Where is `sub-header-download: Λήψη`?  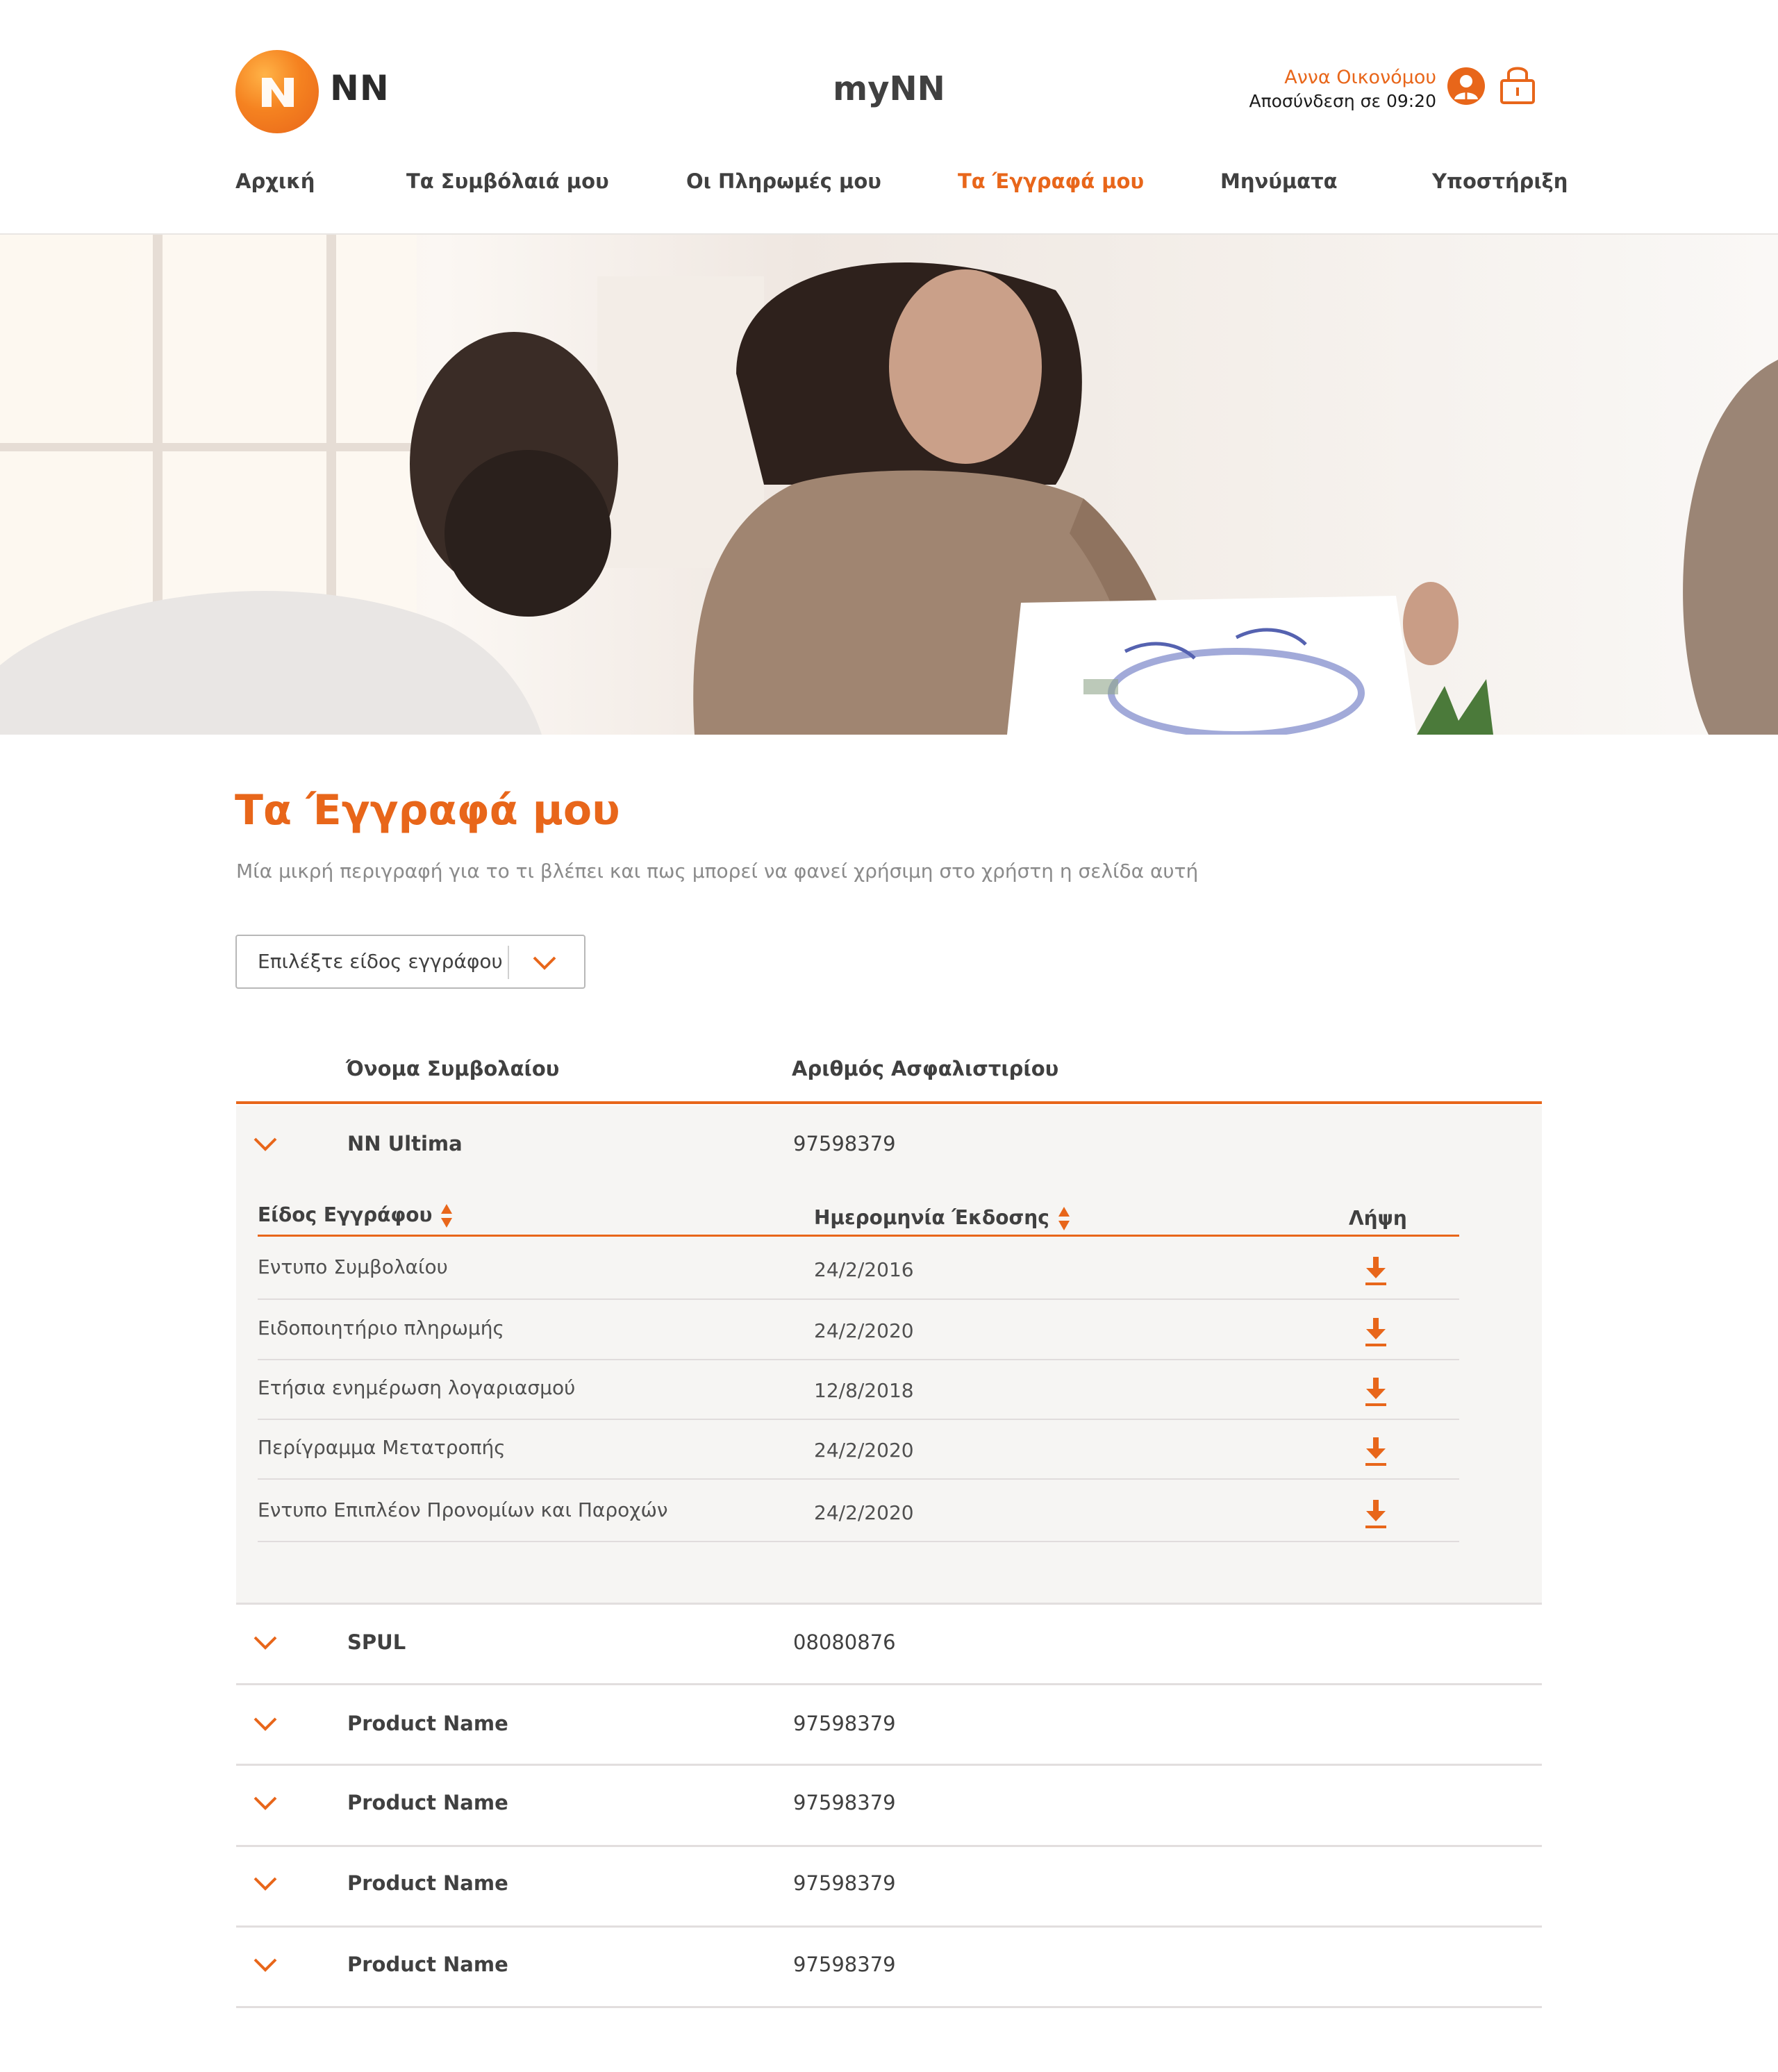 sub-header-download: Λήψη is located at coordinates (1378, 1218).